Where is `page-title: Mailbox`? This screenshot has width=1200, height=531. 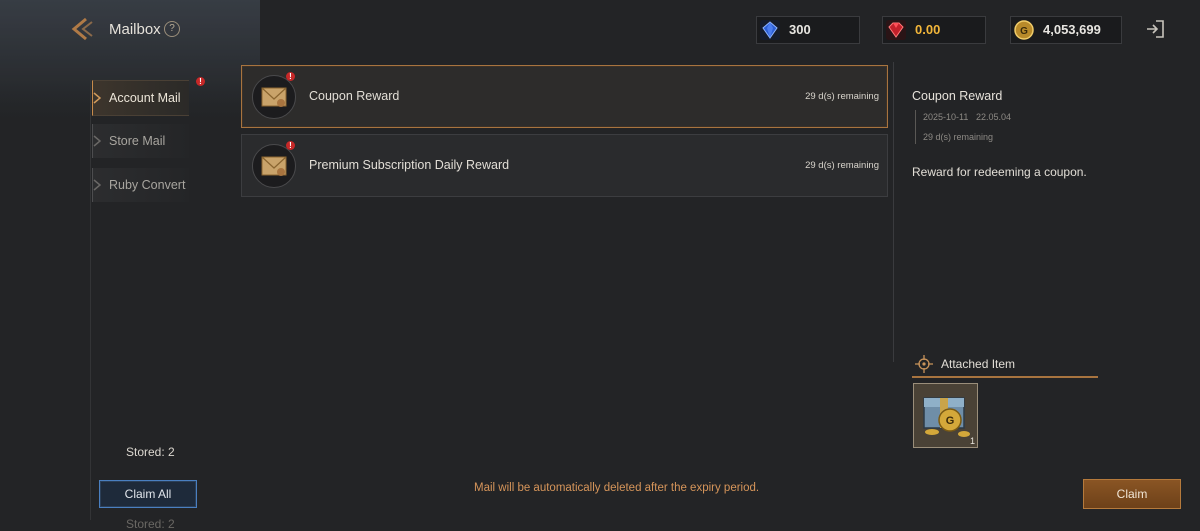
page-title: Mailbox is located at coordinates (135, 29).